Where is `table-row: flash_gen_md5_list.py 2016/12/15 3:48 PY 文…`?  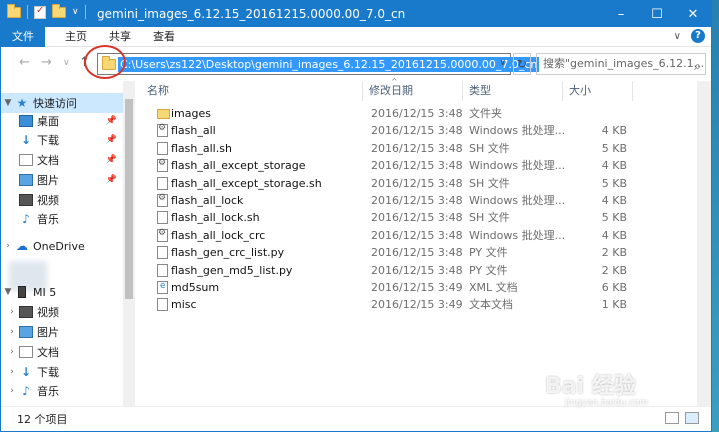
table-row: flash_gen_md5_list.py 2016/12/15 3:48 PY 文… is located at coordinates (419, 270).